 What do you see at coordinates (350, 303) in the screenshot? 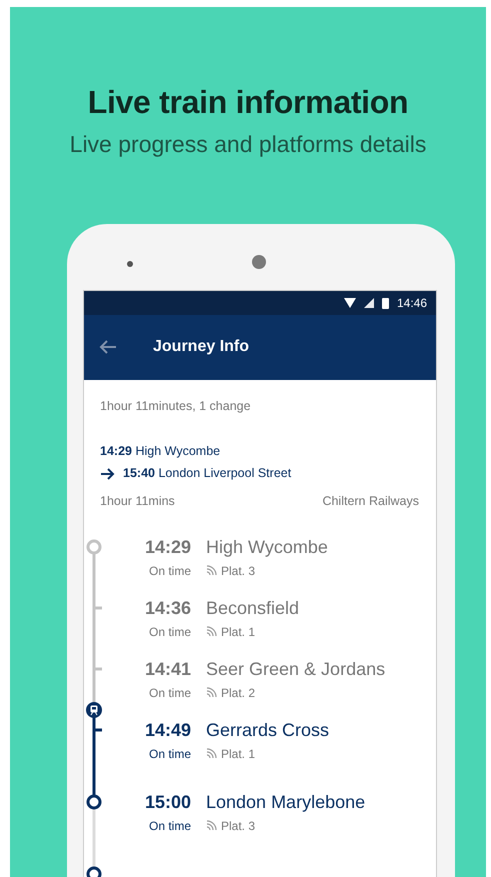
I see `wifi-icon` at bounding box center [350, 303].